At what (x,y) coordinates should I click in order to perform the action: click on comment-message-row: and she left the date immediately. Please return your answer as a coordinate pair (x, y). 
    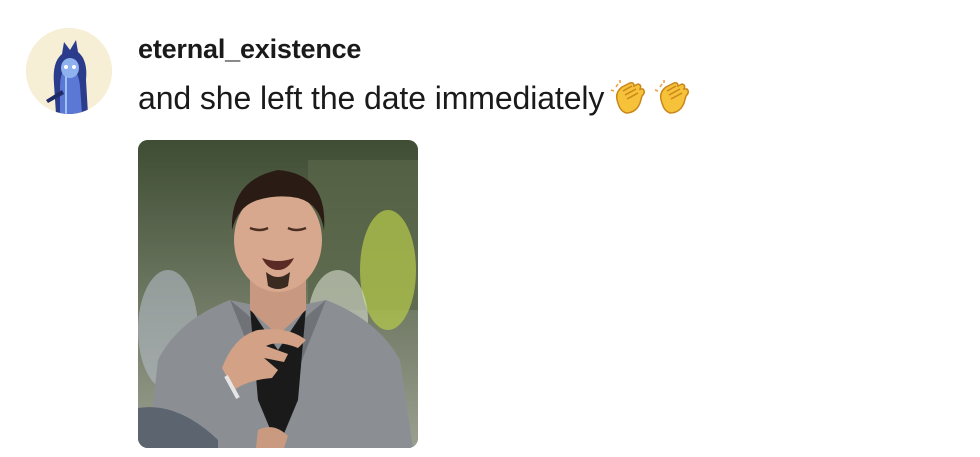
    Looking at the image, I should click on (415, 98).